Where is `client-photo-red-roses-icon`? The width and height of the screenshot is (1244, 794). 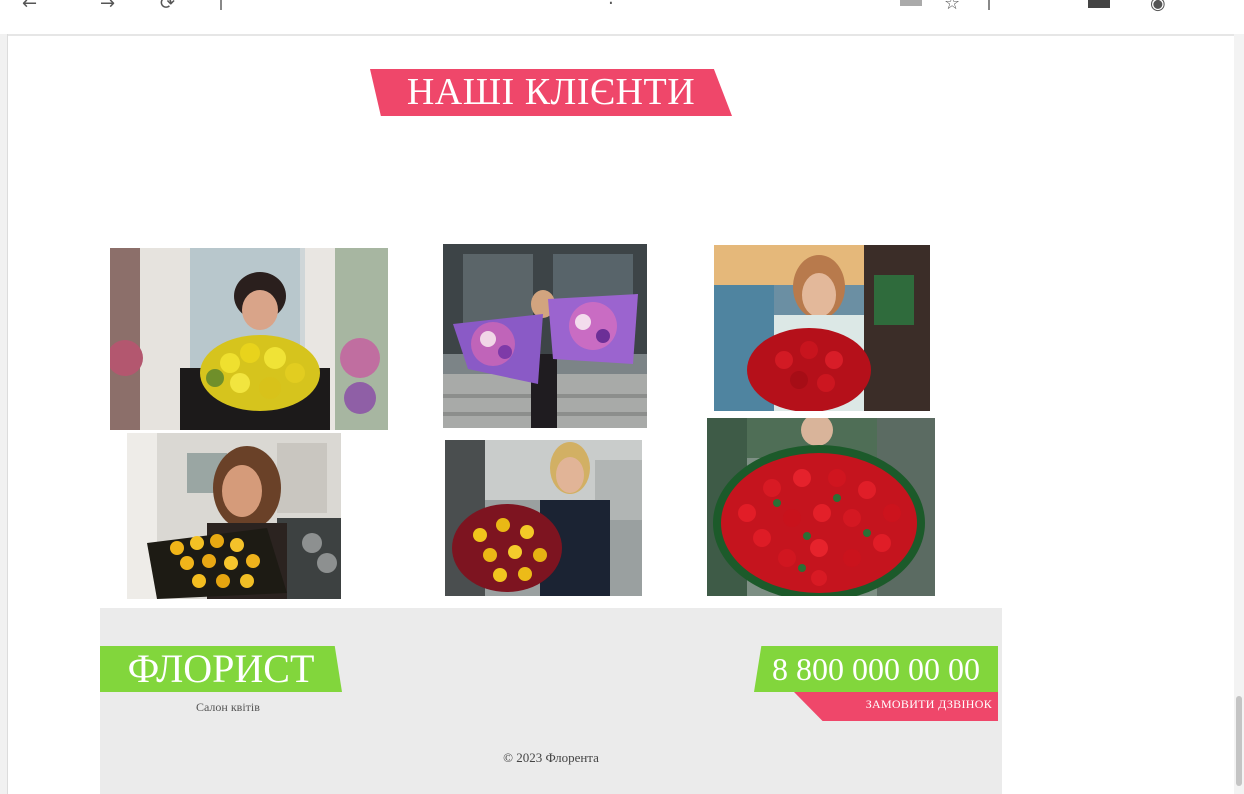 client-photo-red-roses-icon is located at coordinates (822, 328).